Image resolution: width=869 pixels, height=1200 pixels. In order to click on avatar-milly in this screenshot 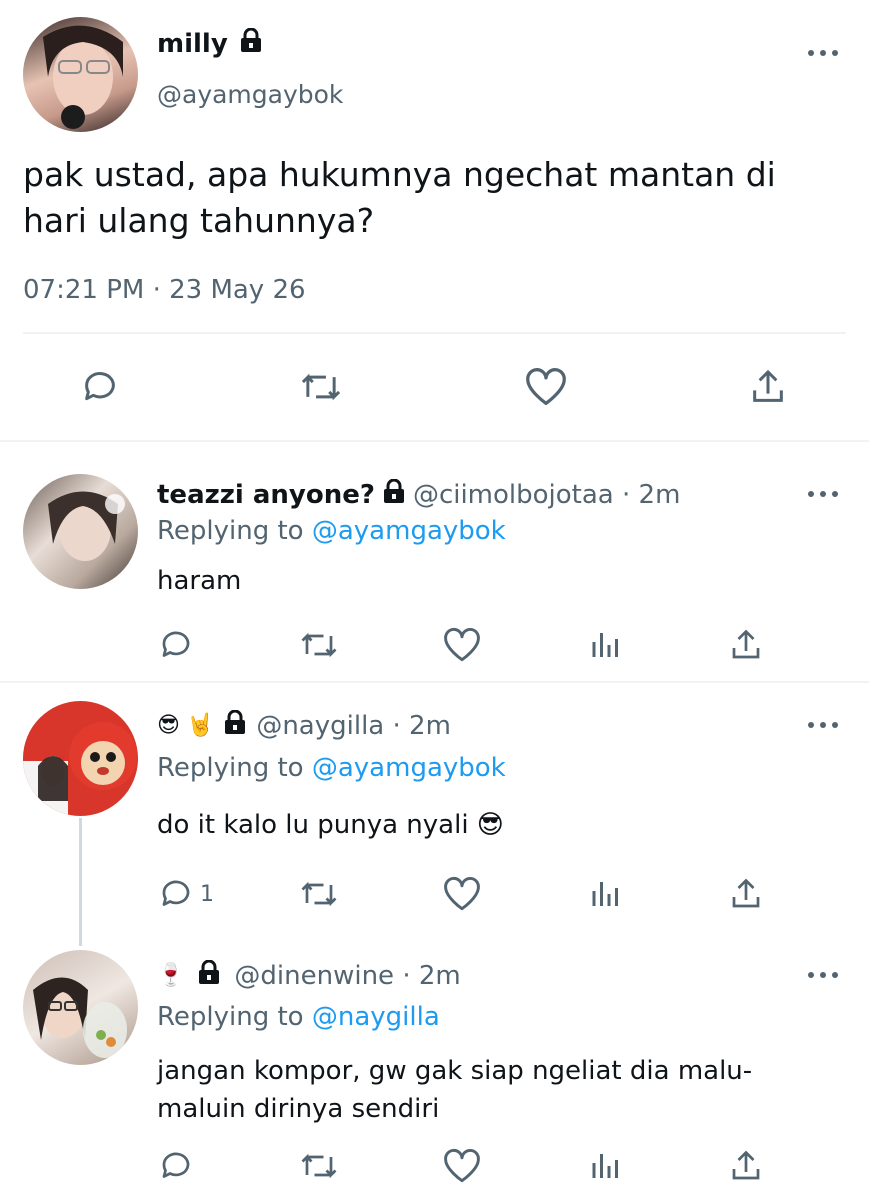, I will do `click(80, 74)`.